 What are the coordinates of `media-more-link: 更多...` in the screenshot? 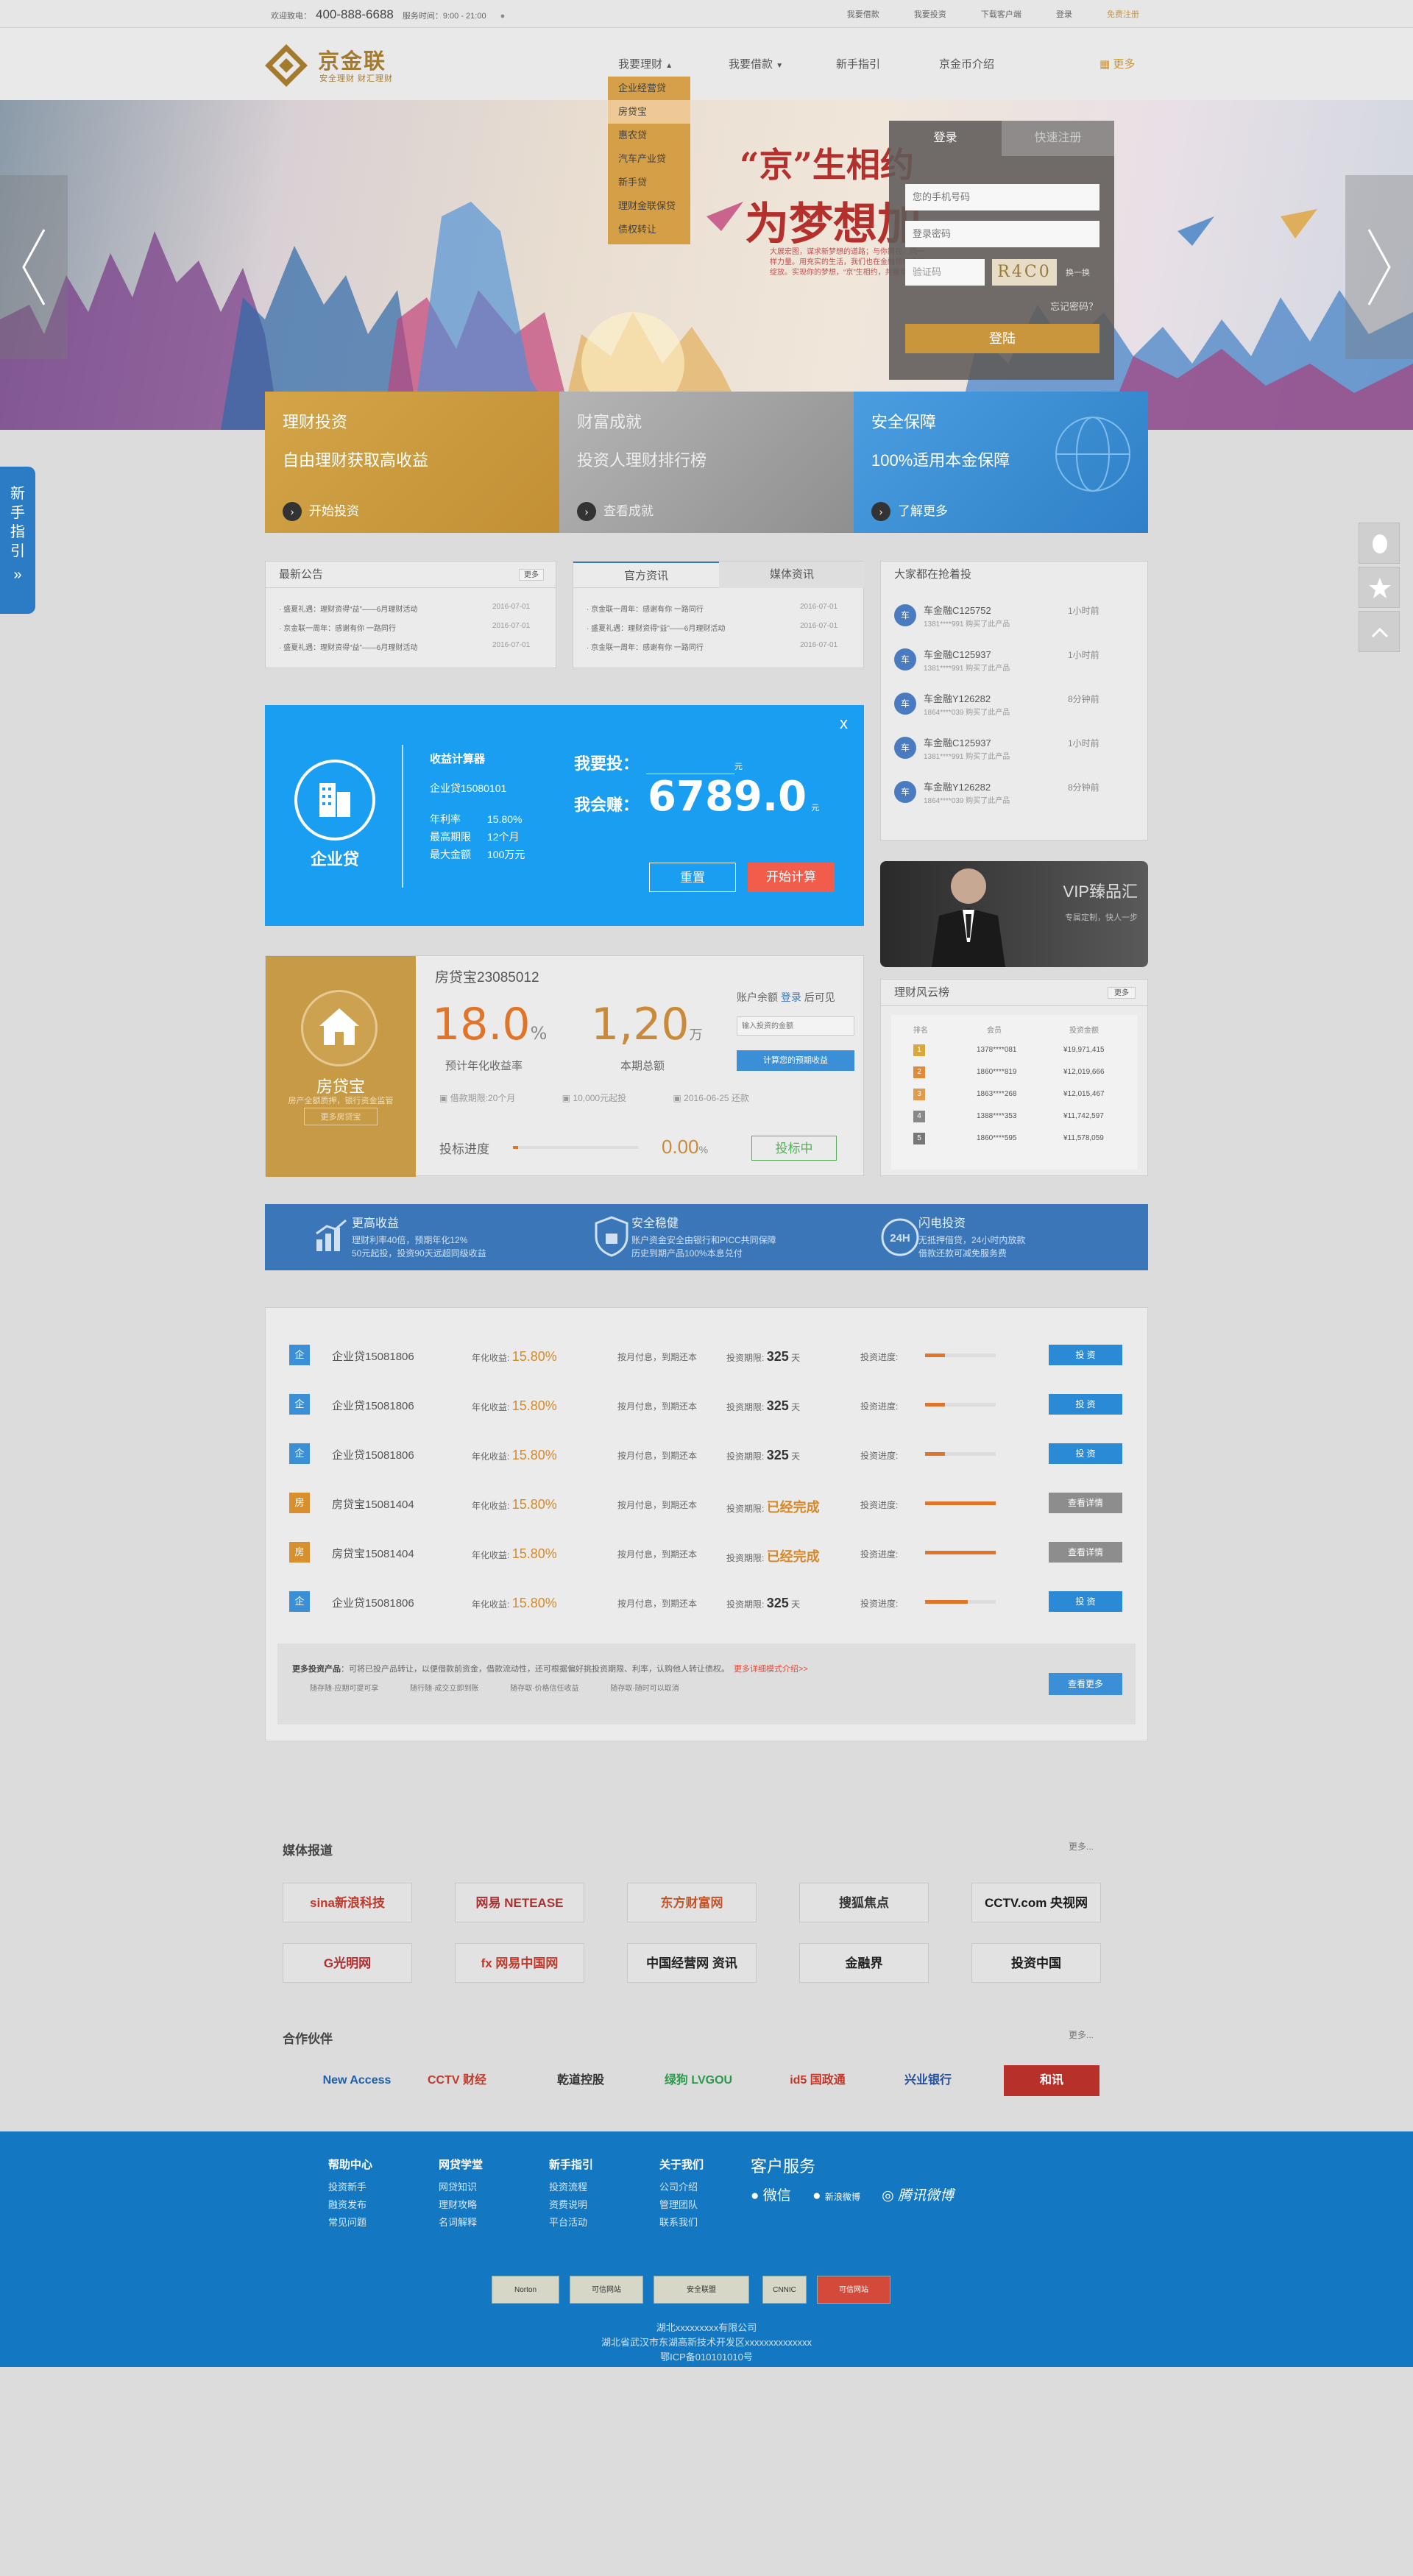 It's located at (1081, 1846).